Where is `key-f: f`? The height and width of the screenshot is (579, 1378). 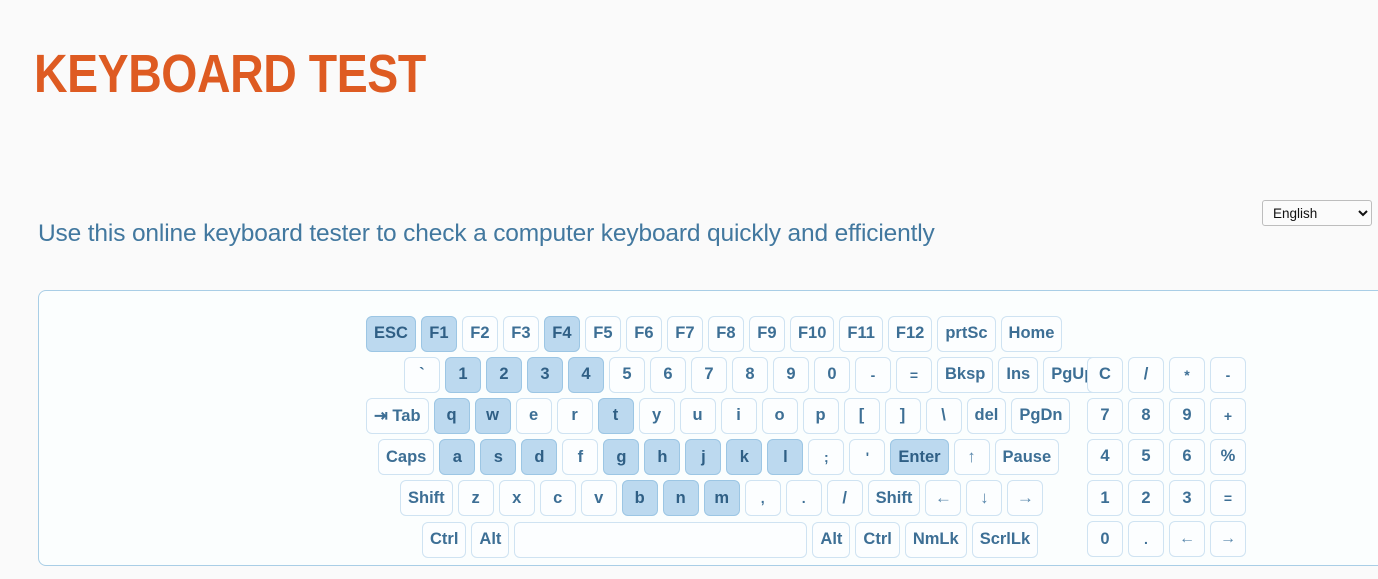 key-f: f is located at coordinates (580, 457).